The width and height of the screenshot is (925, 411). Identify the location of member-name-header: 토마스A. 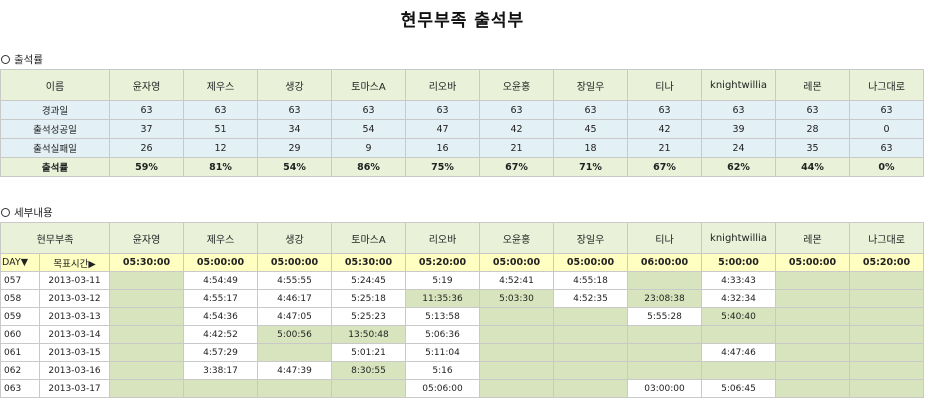
(368, 85).